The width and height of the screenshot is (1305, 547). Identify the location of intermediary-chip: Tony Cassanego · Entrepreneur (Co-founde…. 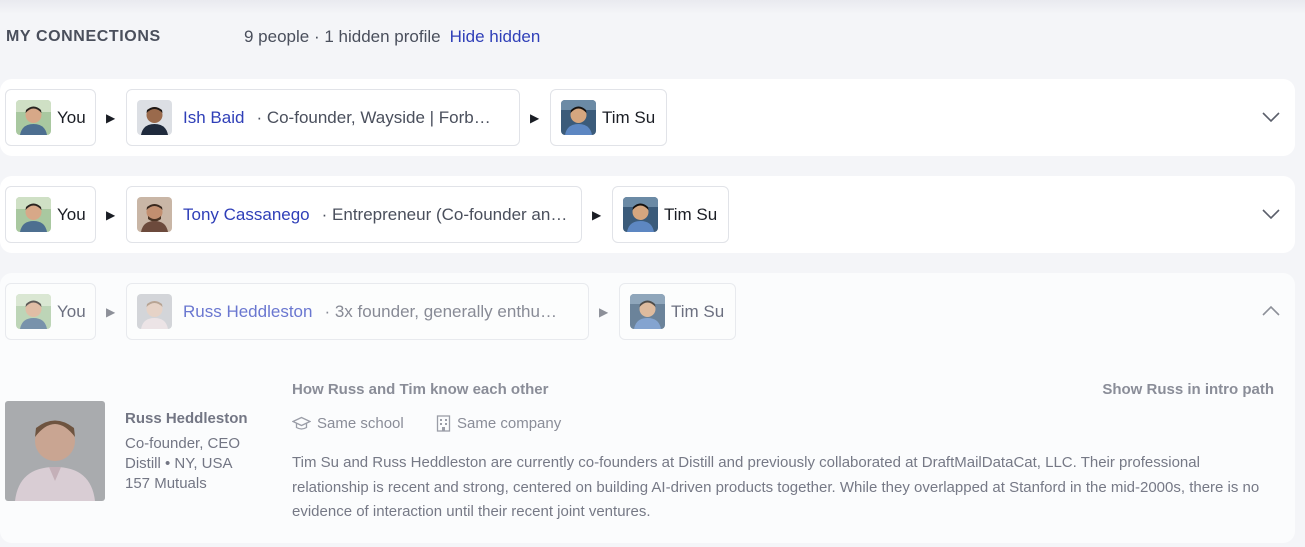
(354, 214).